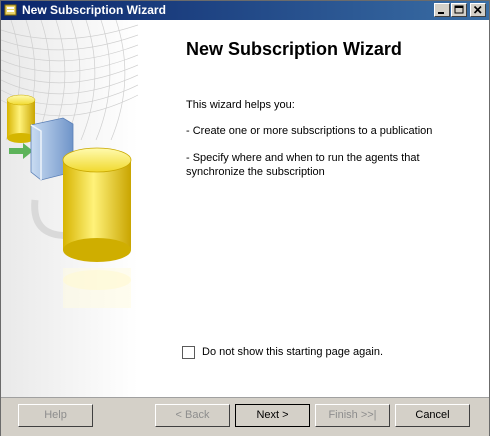  I want to click on checkbox-label: Do not show this starting page again., so click(292, 352).